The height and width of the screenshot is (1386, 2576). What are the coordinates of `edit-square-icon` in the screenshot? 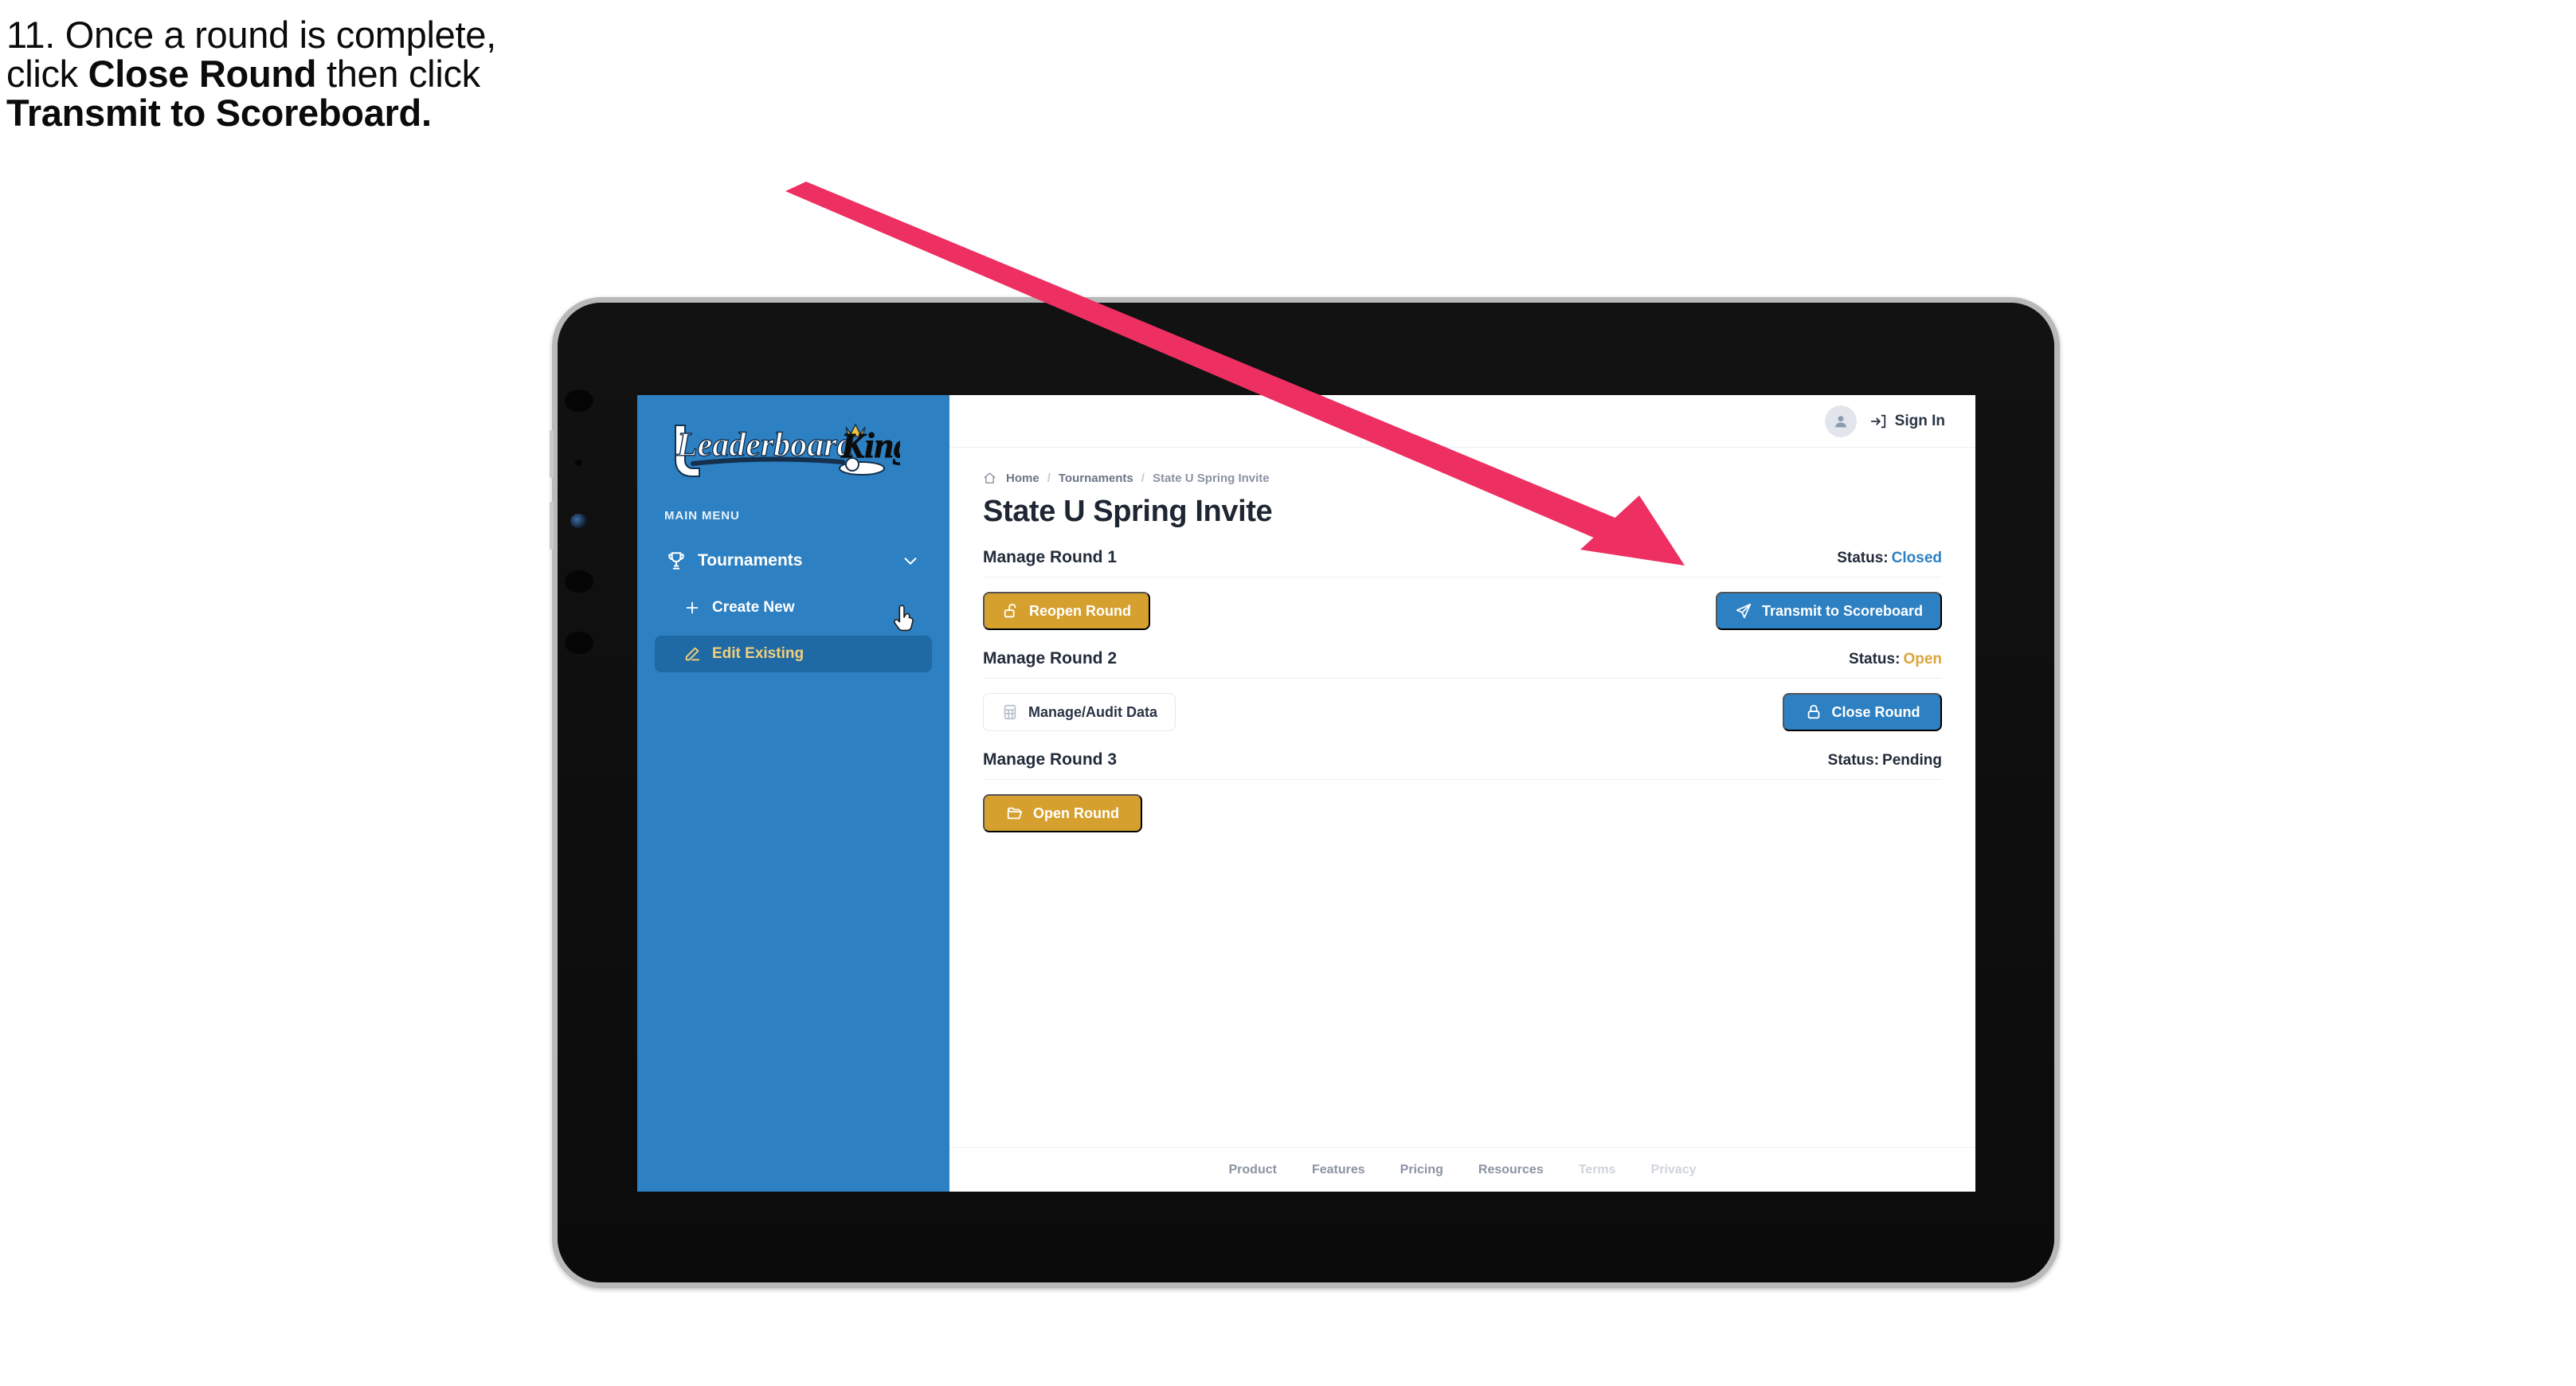 It's located at (692, 654).